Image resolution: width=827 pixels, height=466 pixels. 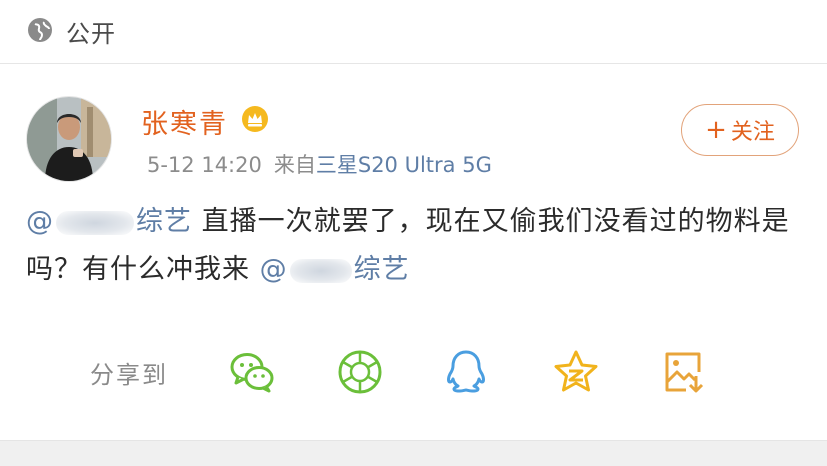 What do you see at coordinates (255, 119) in the screenshot?
I see `crown-icon` at bounding box center [255, 119].